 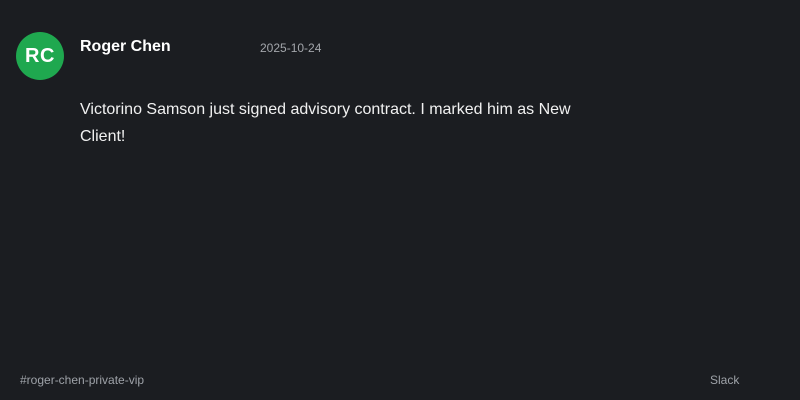 I want to click on channel-name: #roger-chen-private-vip, so click(x=82, y=380).